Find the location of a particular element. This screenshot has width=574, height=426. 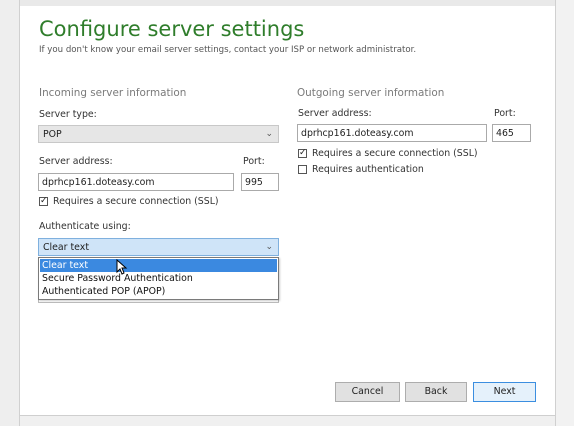

server-type-value: POP is located at coordinates (52, 134).